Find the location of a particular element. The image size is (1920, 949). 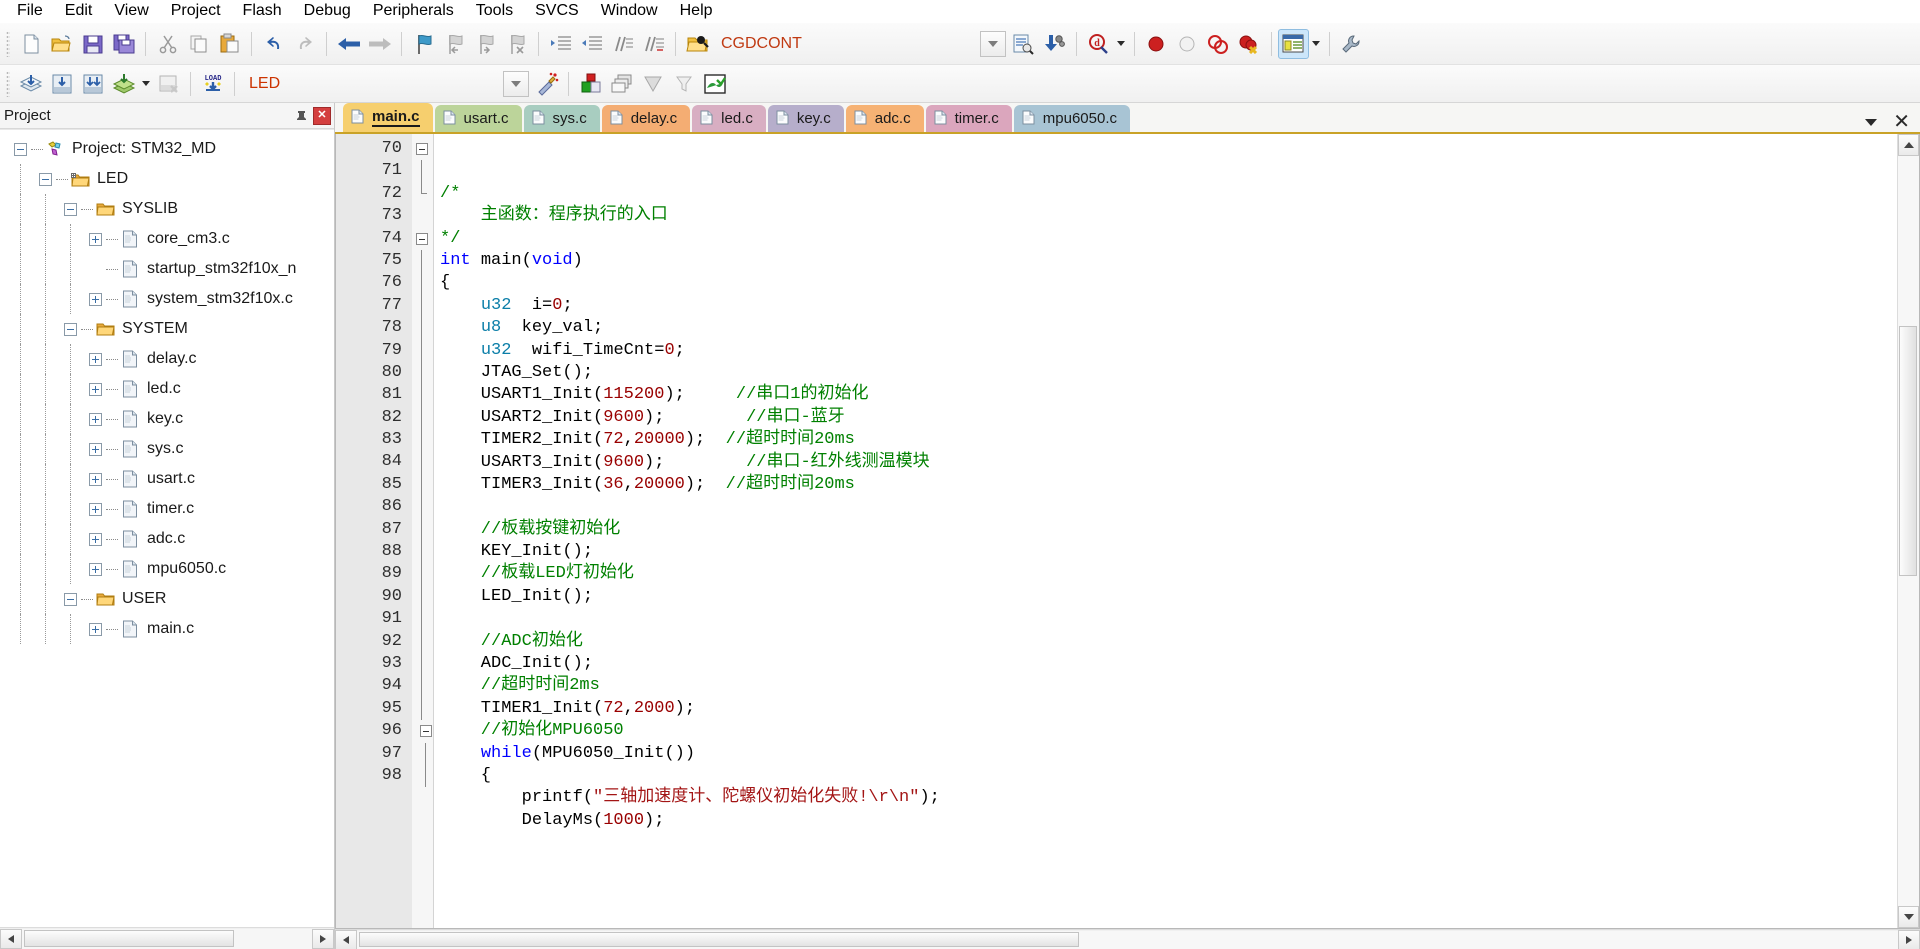

comment-block-button is located at coordinates (622, 44).